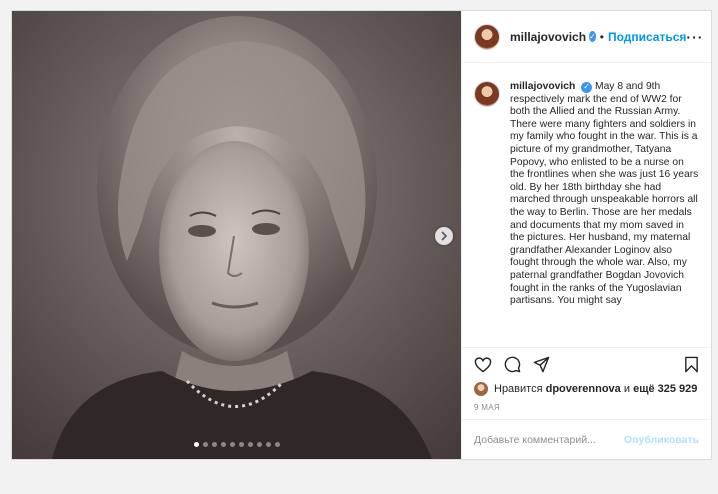  Describe the element at coordinates (542, 86) in the screenshot. I see `caption-username: millajovovich` at that location.